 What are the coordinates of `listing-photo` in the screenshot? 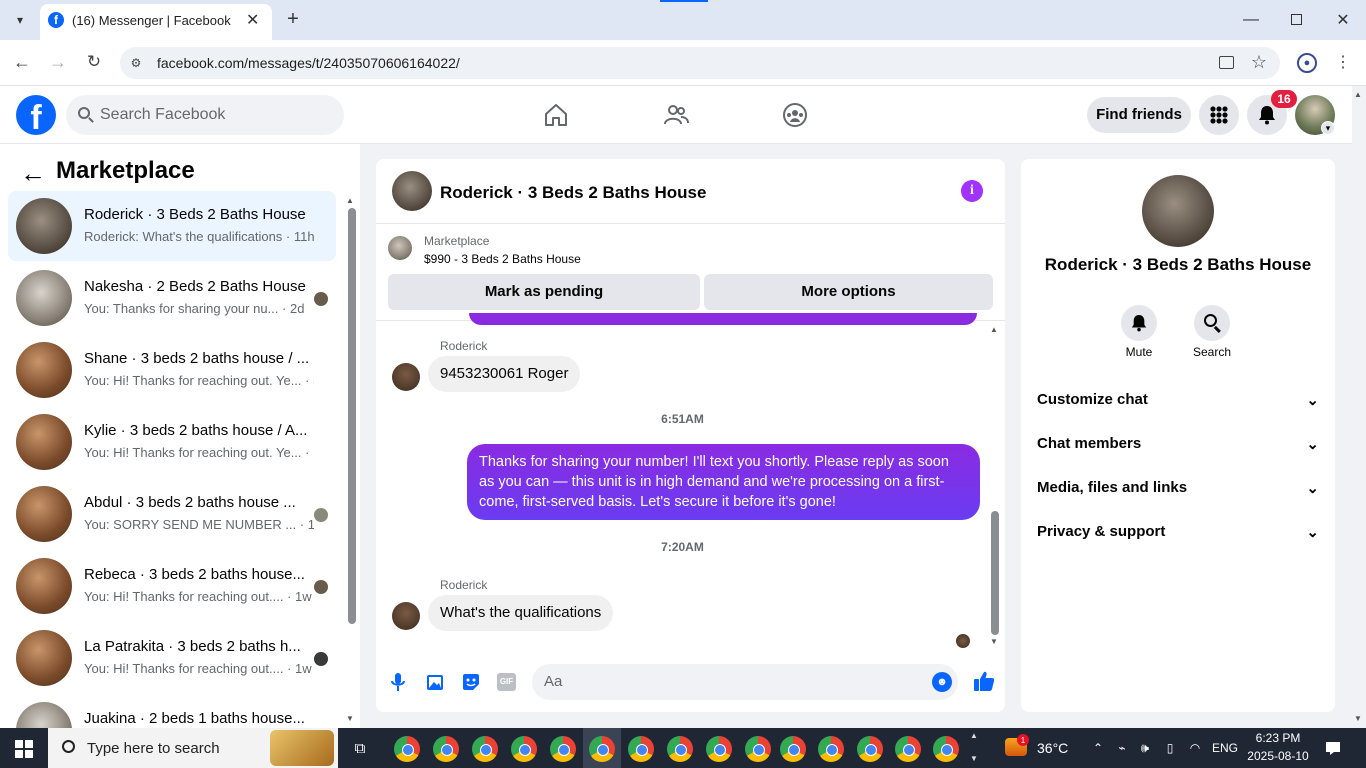 It's located at (1178, 211).